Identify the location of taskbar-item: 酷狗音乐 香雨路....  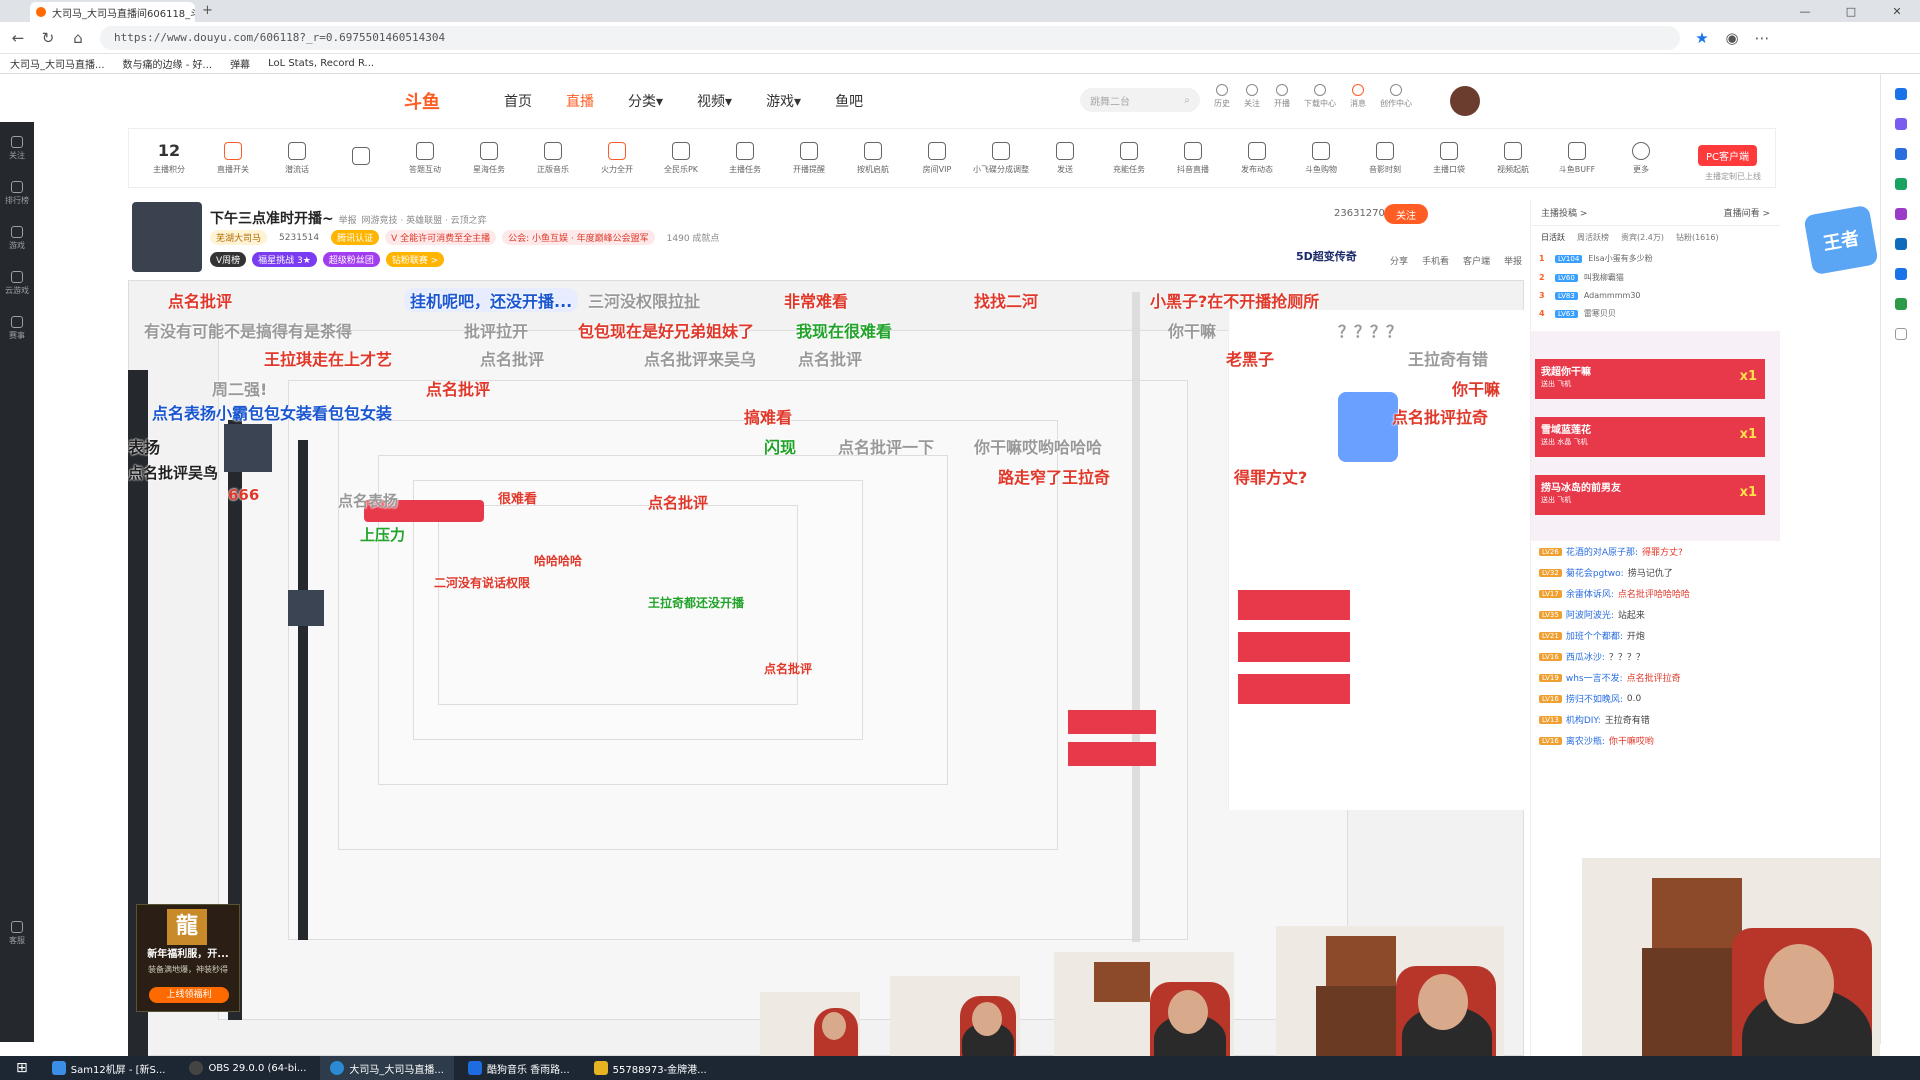
(519, 1068).